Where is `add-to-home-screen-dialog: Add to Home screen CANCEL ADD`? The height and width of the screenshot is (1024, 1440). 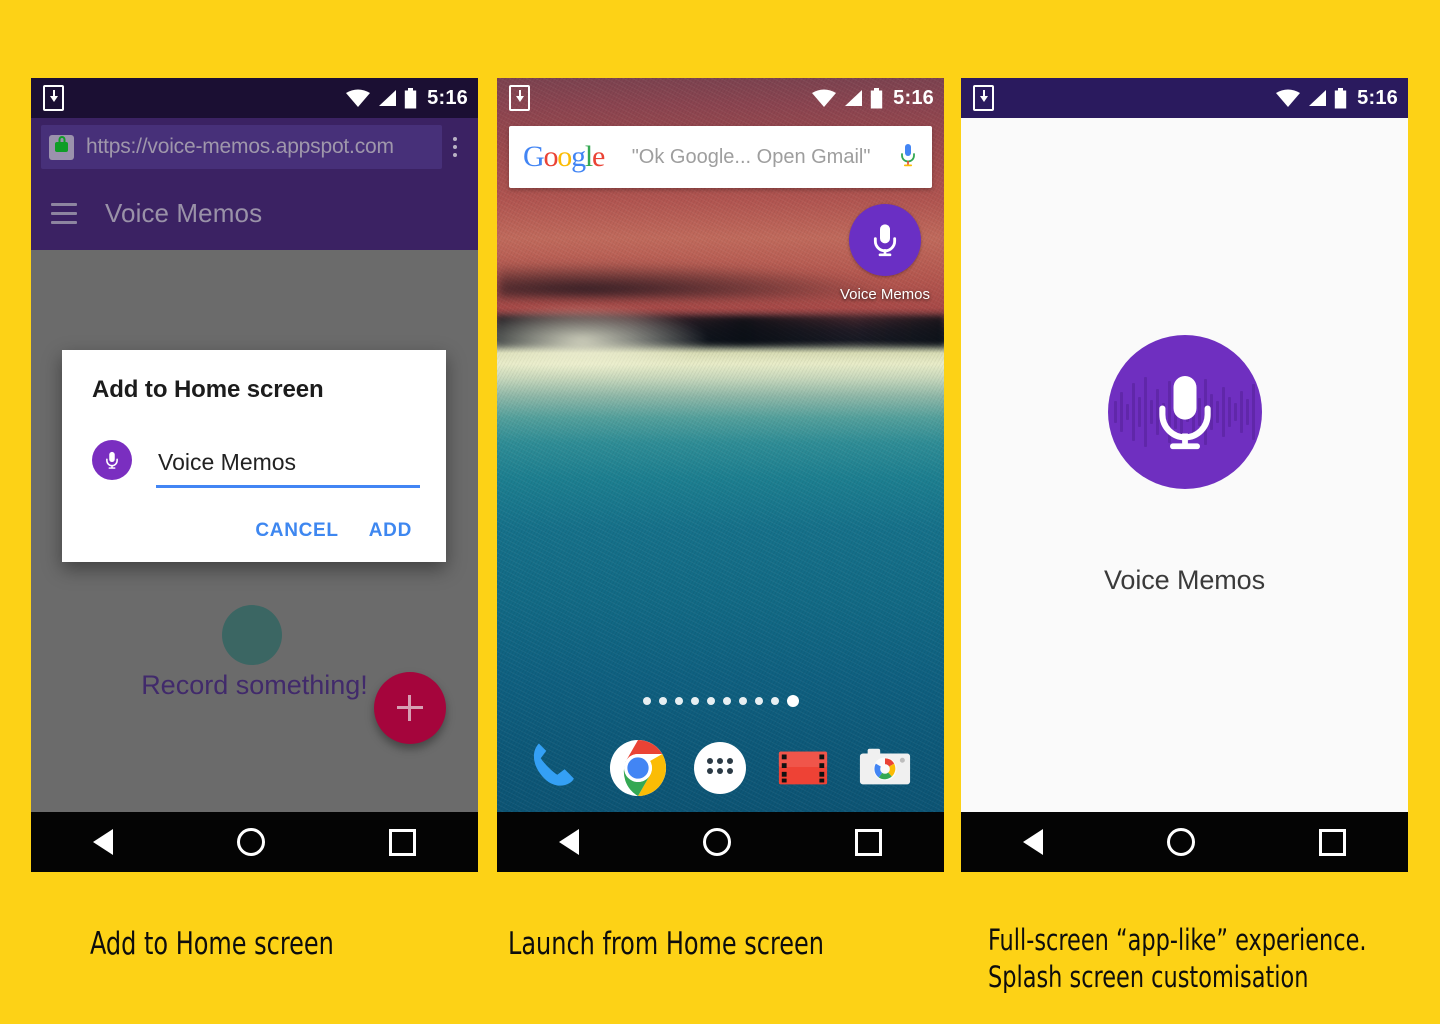
add-to-home-screen-dialog: Add to Home screen CANCEL ADD is located at coordinates (254, 456).